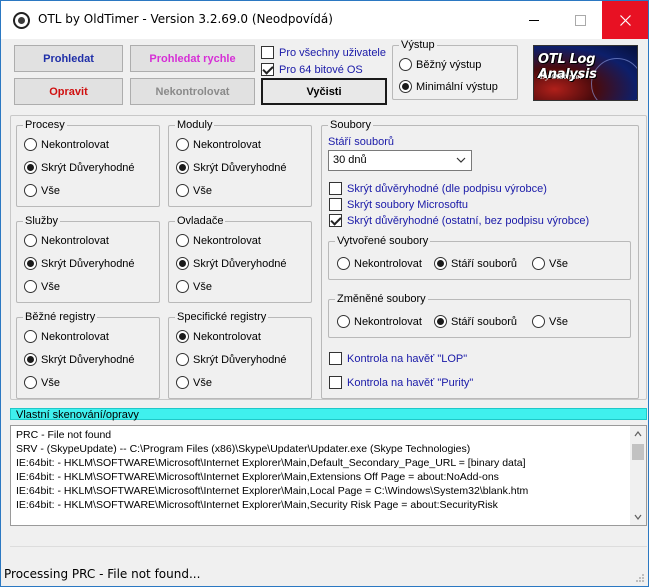 The image size is (649, 587). Describe the element at coordinates (312, 69) in the screenshot. I see `x64-checkbox: Pro 64 bitové OS` at that location.